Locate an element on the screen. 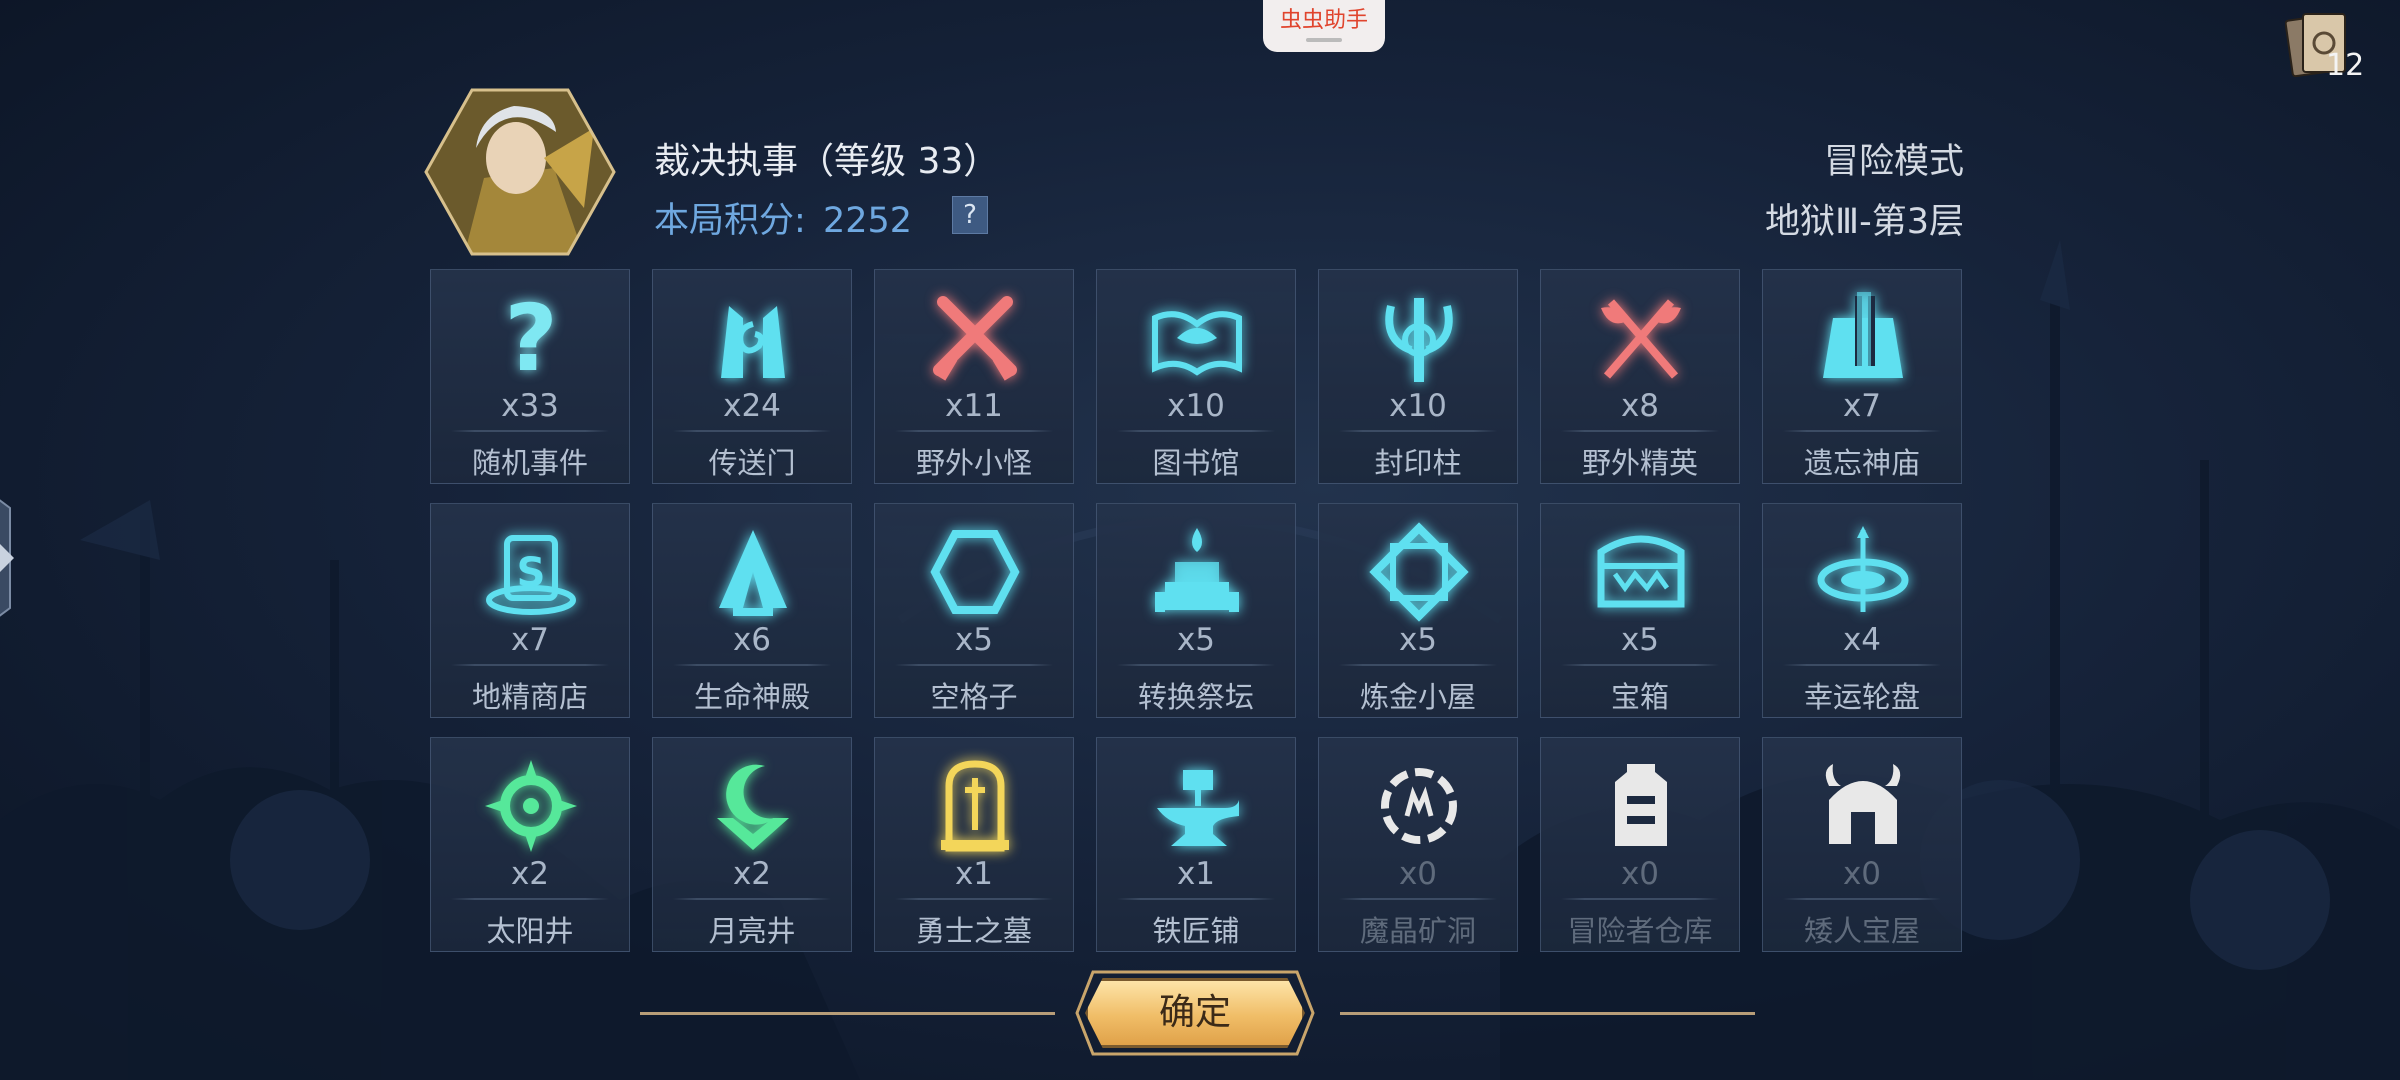 The height and width of the screenshot is (1080, 2400). tile-label: 太阳井 is located at coordinates (530, 931).